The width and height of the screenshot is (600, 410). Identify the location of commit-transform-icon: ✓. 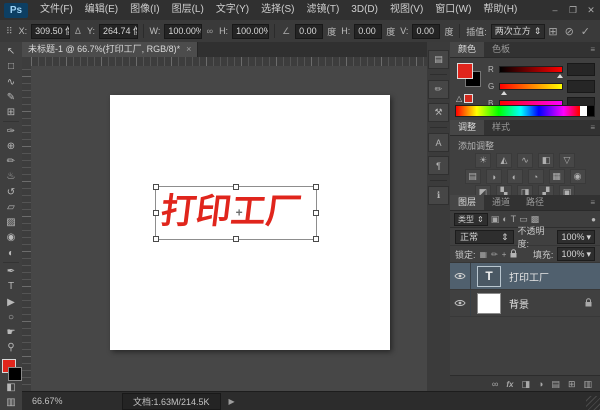
(585, 31).